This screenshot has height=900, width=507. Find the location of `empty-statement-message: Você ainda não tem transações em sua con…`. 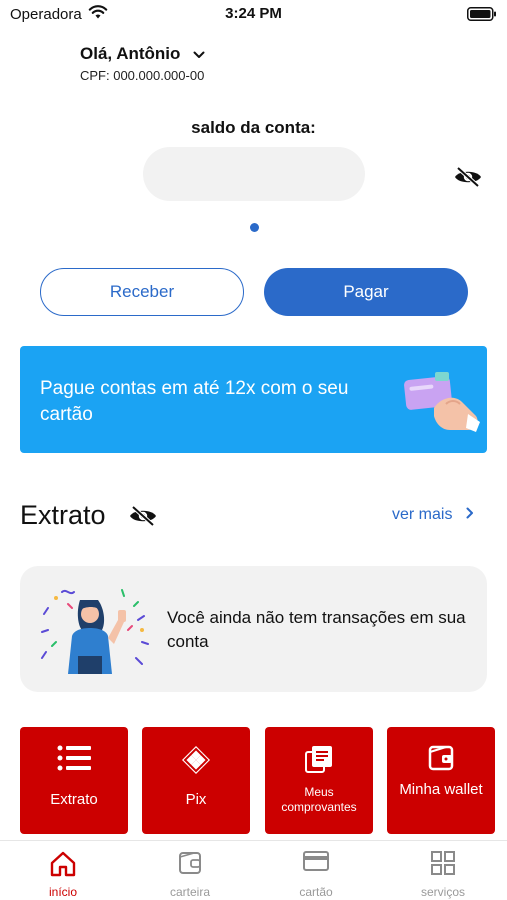

empty-statement-message: Você ainda não tem transações em sua con… is located at coordinates (316, 629).